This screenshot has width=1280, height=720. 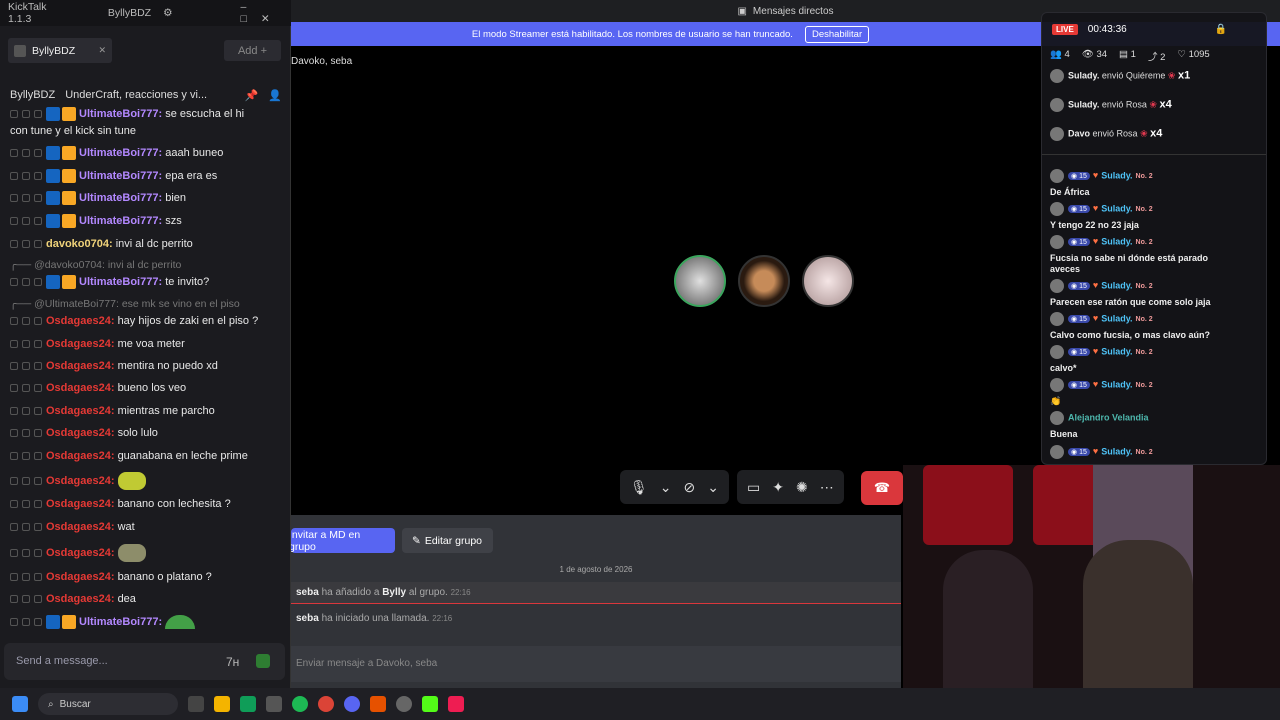 I want to click on screen-share-icon: ▭, so click(x=753, y=487).